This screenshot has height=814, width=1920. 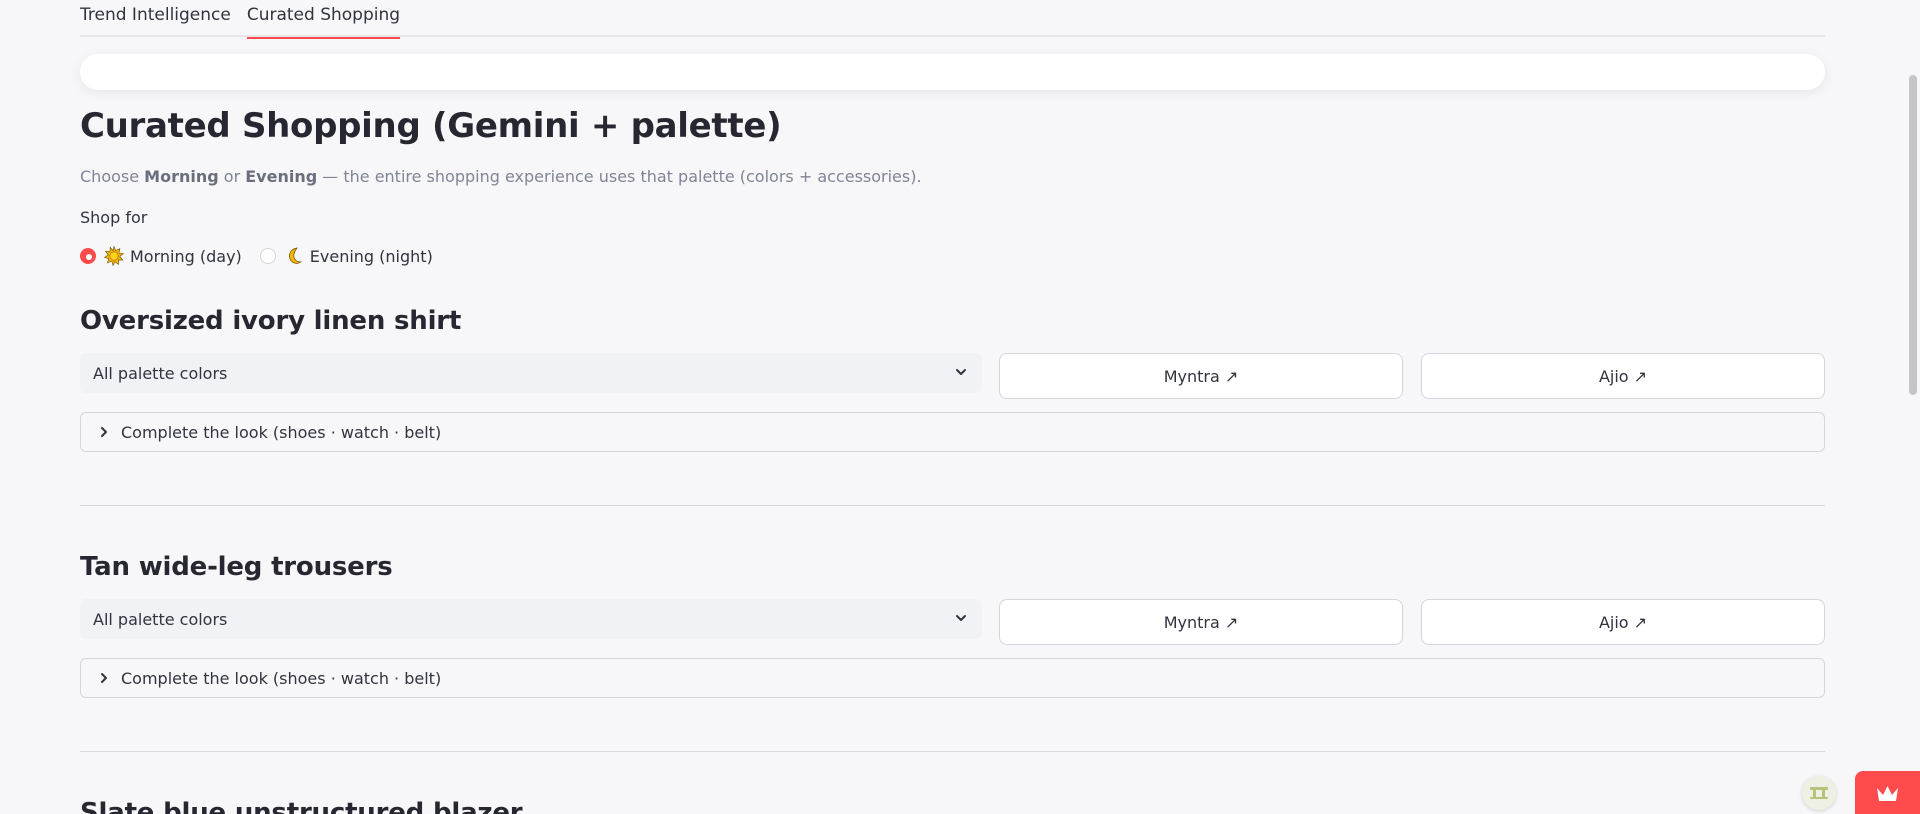 I want to click on tab-curated-shopping: Curated Shopping, so click(x=323, y=19).